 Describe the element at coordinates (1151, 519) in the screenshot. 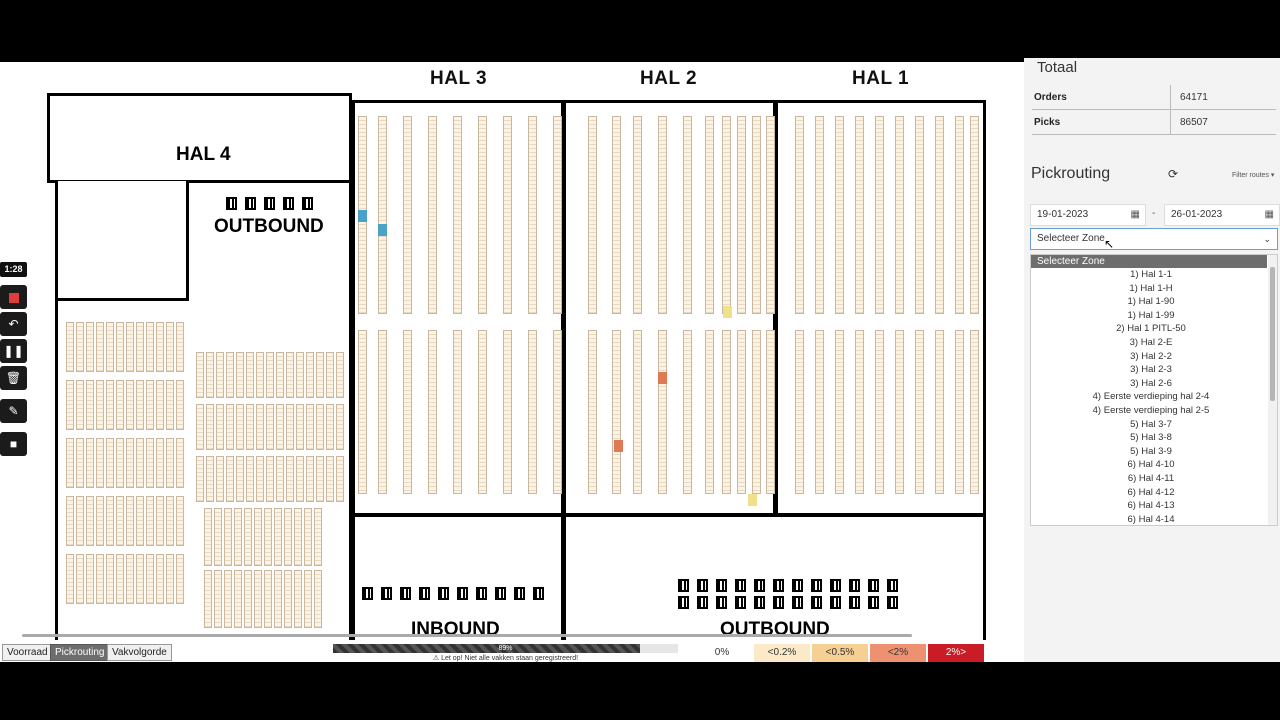

I see `dropdown-option: 6) Hal 4-14` at that location.